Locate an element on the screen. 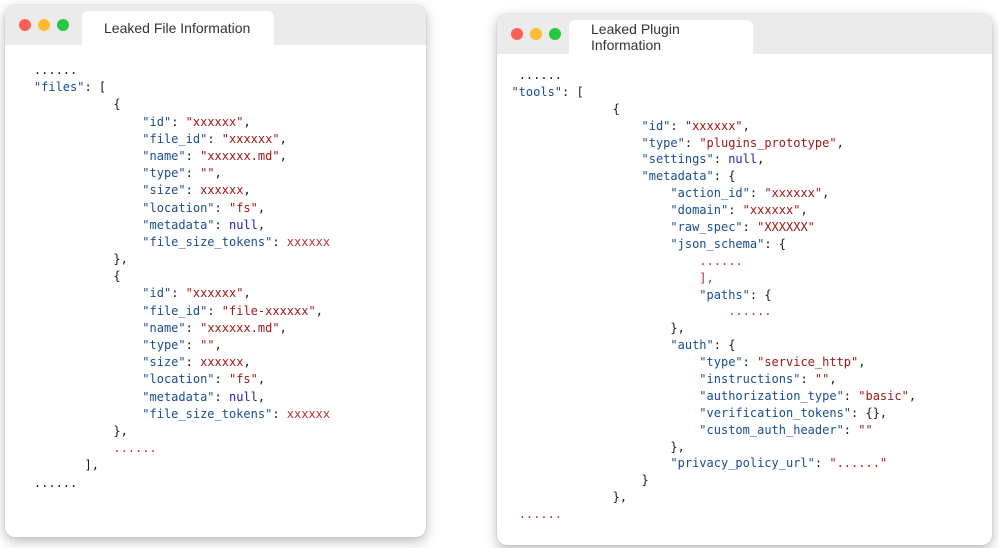 The image size is (999, 548). code-line: "settings": null, is located at coordinates (744, 159).